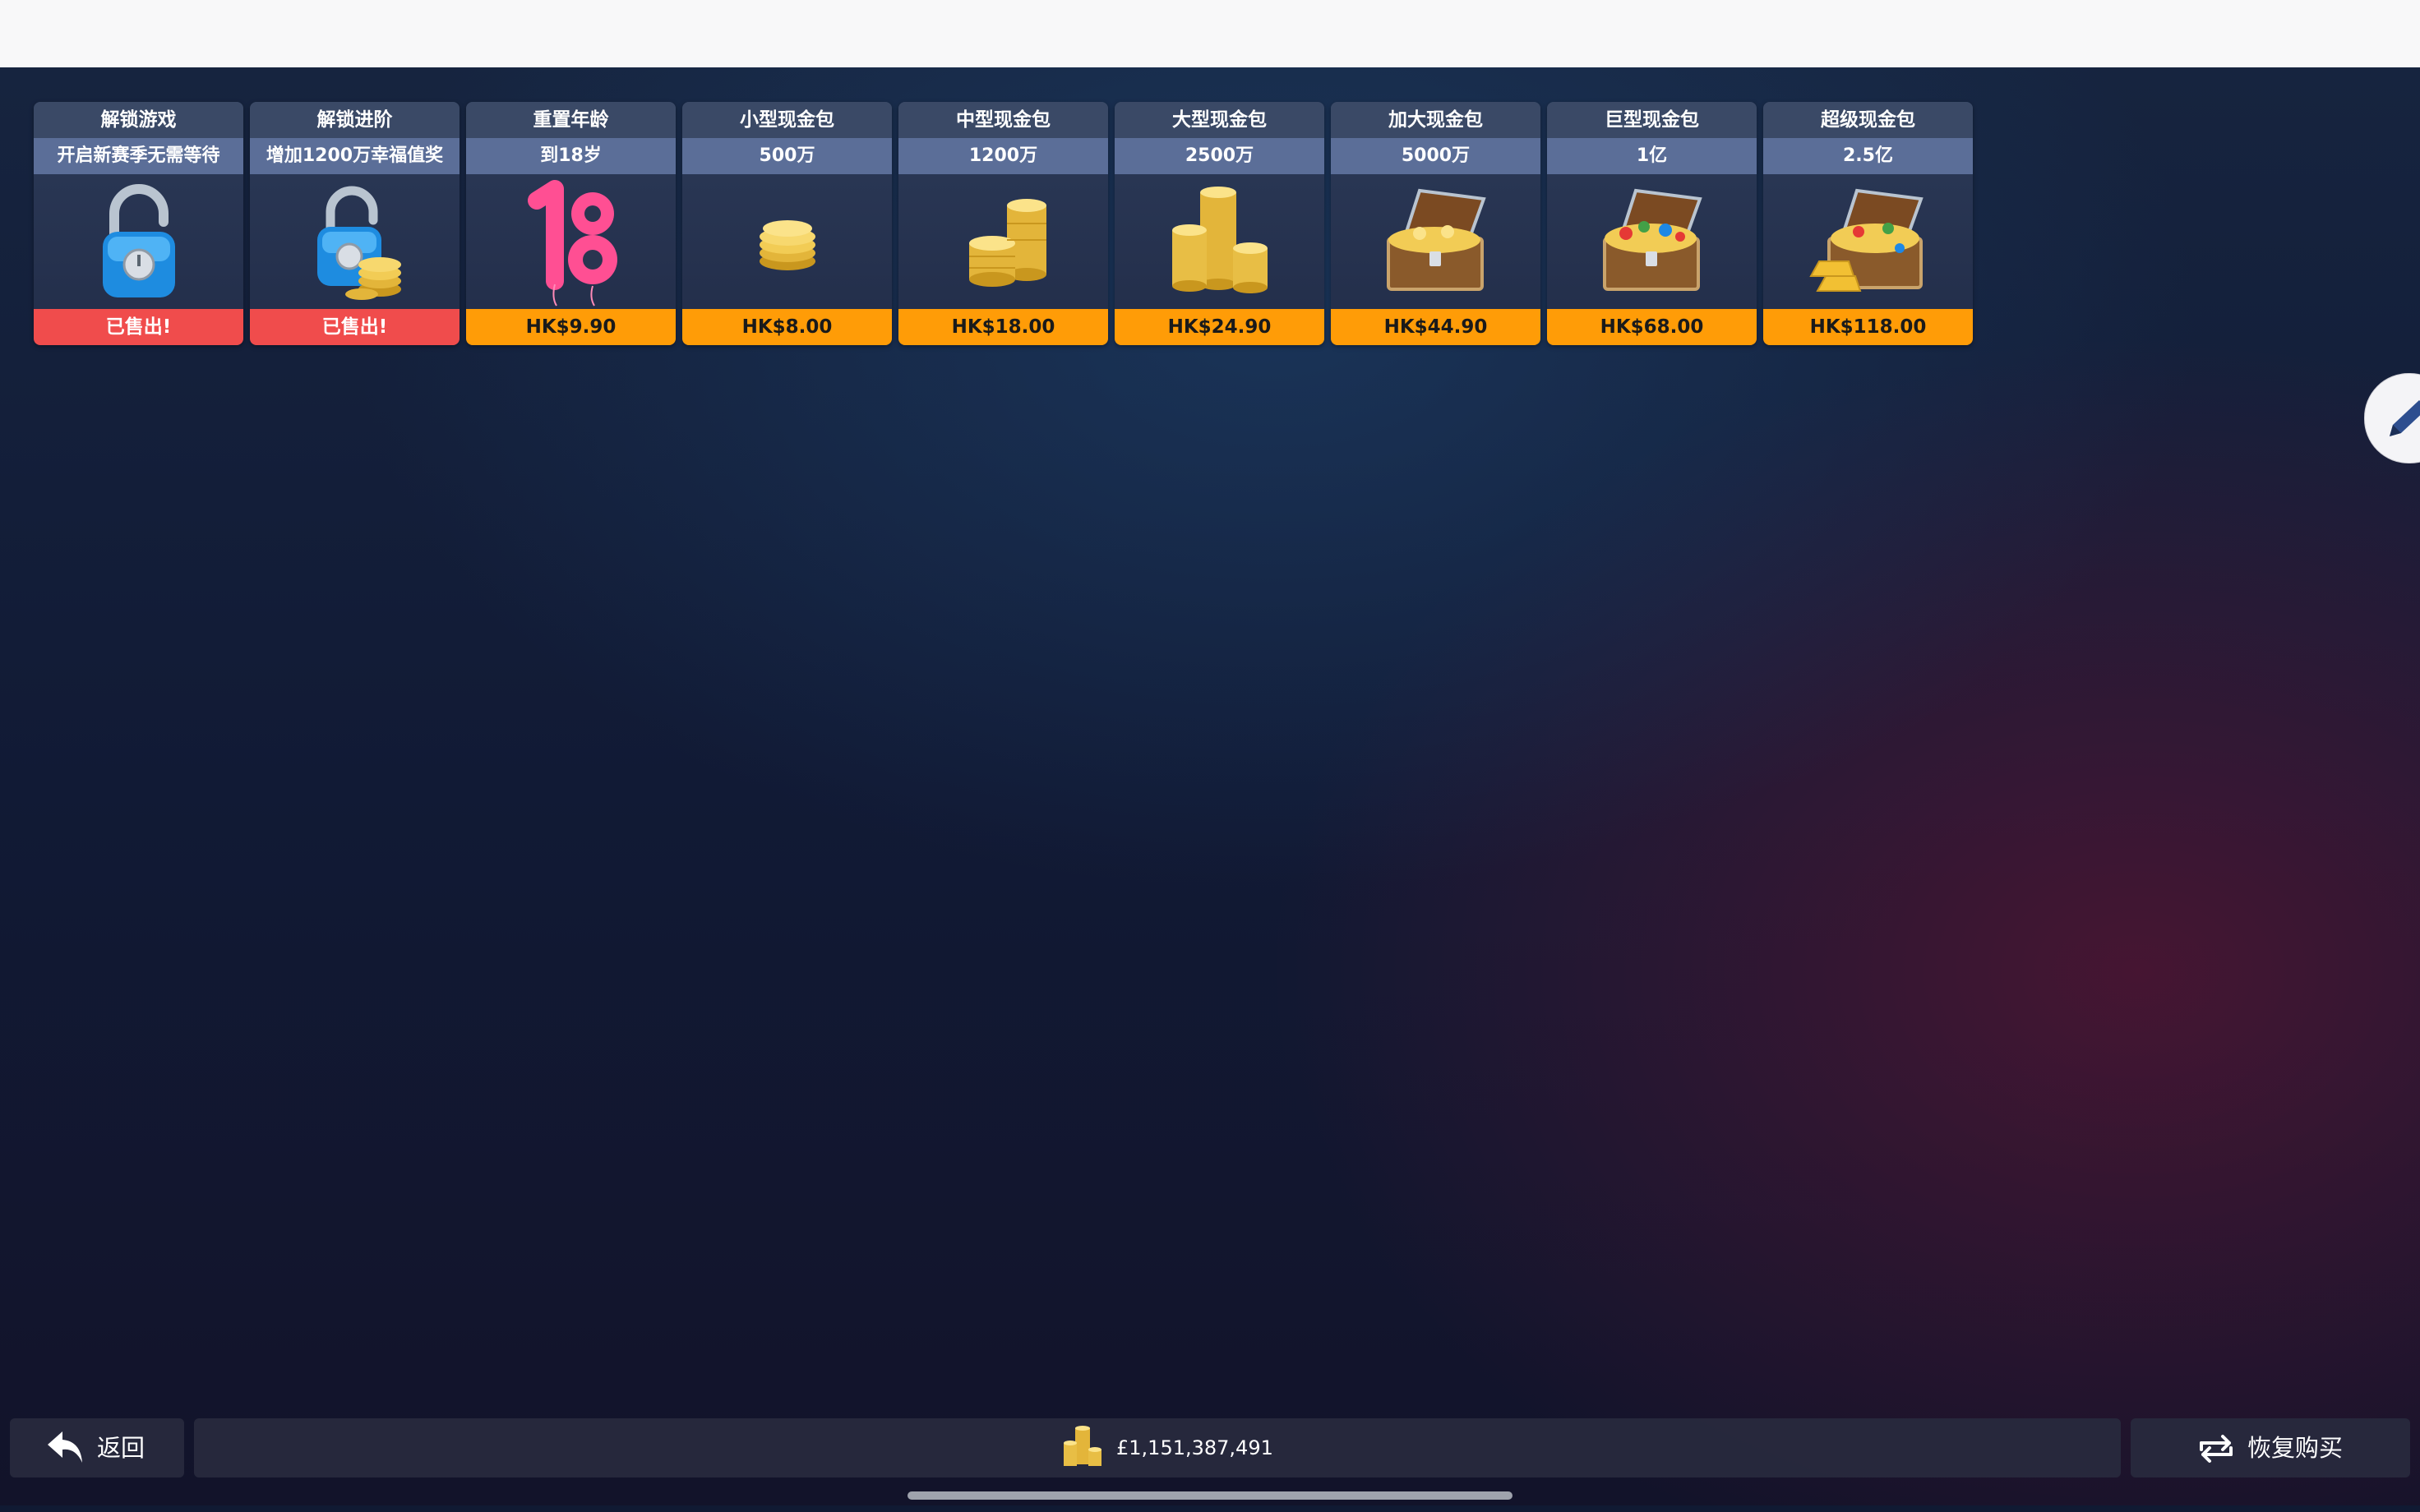 The image size is (2420, 1512). What do you see at coordinates (787, 242) in the screenshot?
I see `small-coin-stack-icon` at bounding box center [787, 242].